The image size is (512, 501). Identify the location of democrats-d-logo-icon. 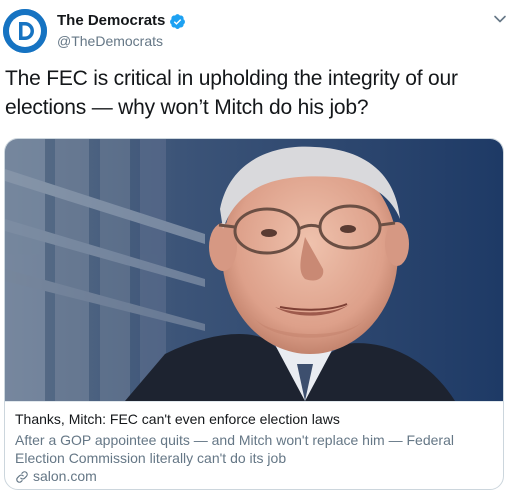
(25, 31).